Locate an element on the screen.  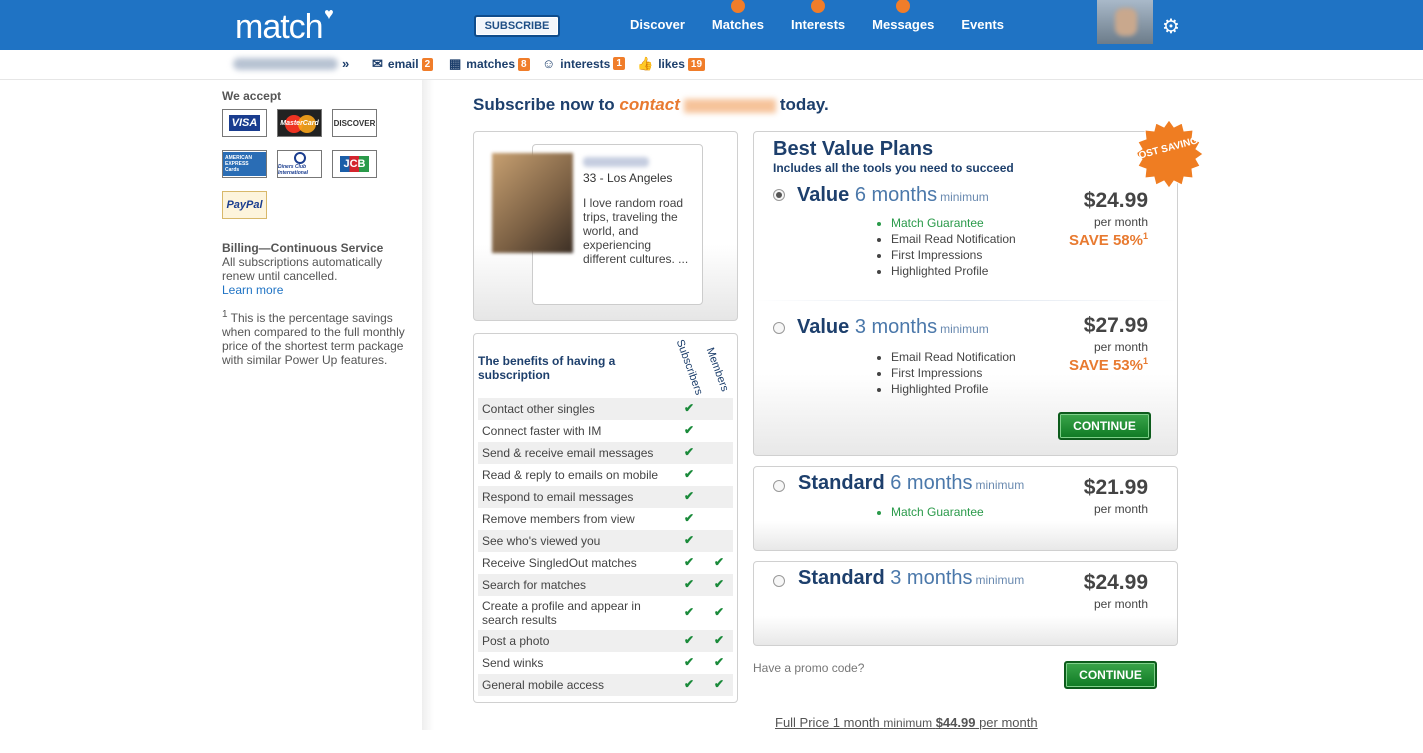
plan-features-standard-6: Match Guarantee is located at coordinates (937, 512).